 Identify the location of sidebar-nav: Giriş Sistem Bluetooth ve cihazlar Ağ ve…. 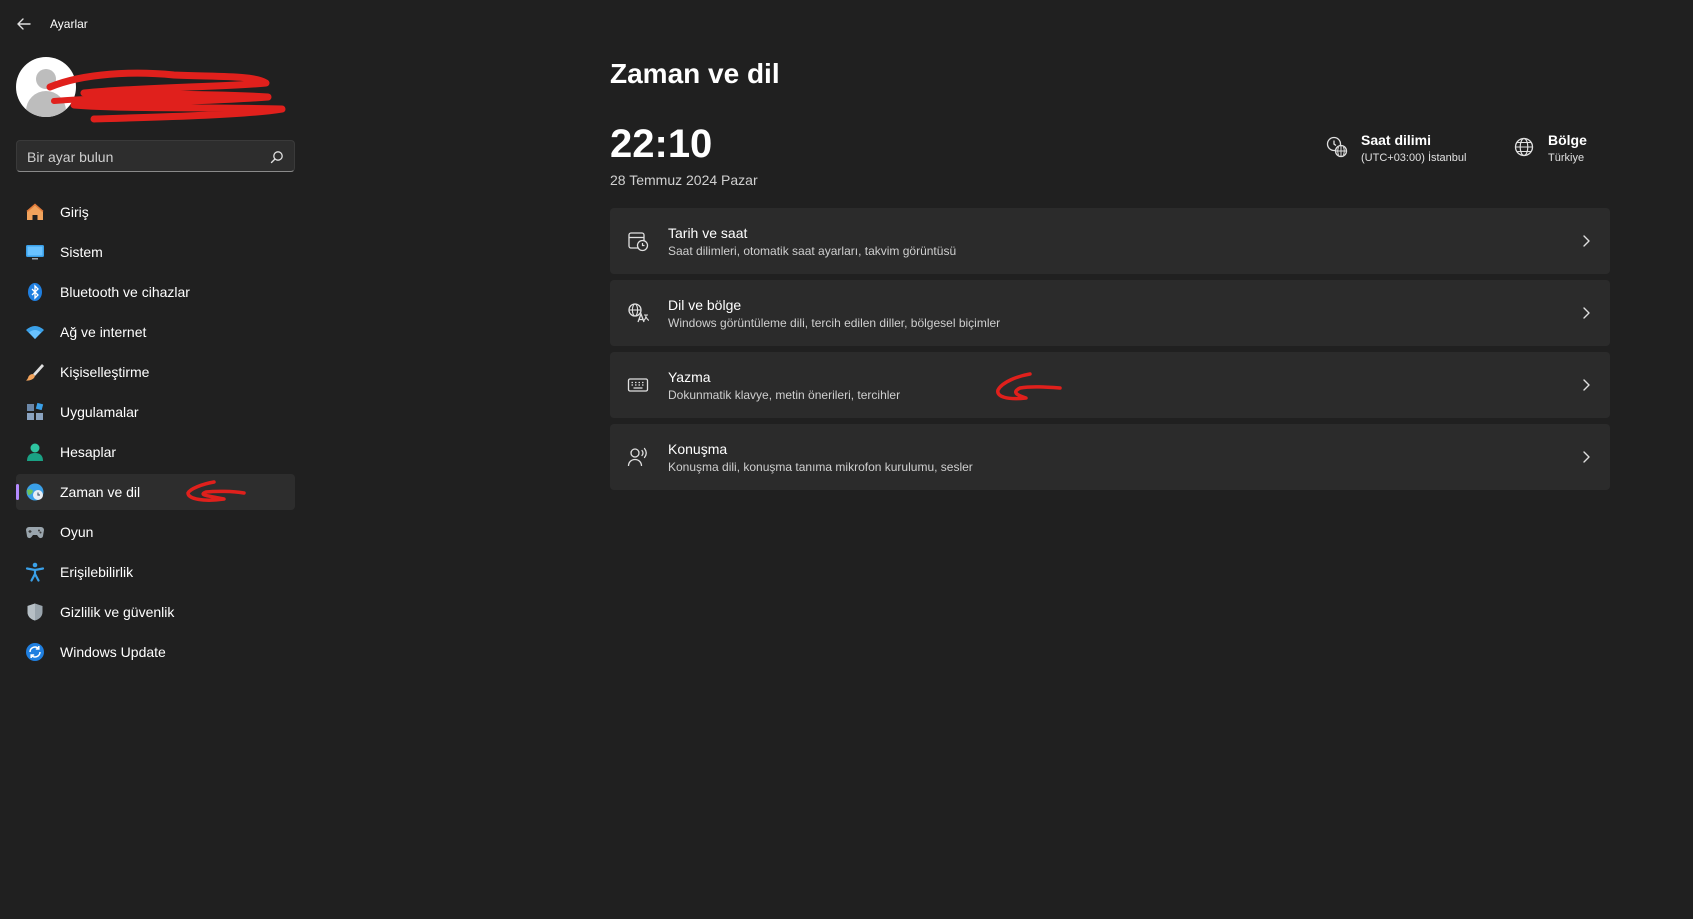
(155, 434).